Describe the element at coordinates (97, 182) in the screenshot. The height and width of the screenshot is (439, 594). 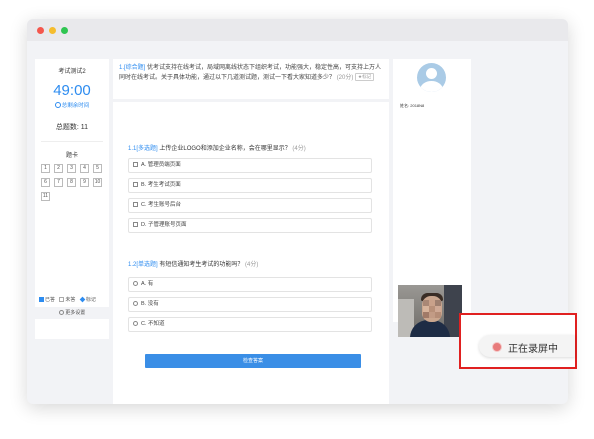
I see `question-number-cell: 10` at that location.